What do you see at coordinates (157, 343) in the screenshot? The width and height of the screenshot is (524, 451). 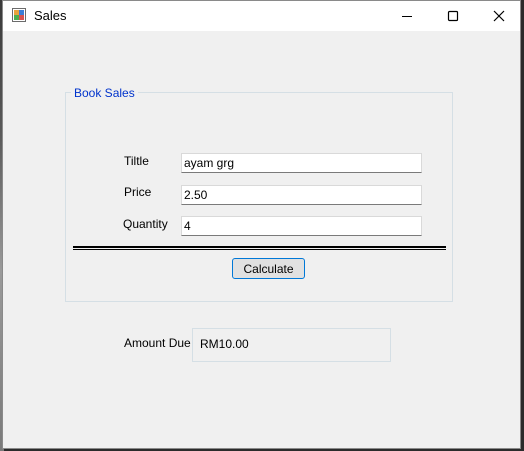 I see `amount-due-label: Amount Due` at bounding box center [157, 343].